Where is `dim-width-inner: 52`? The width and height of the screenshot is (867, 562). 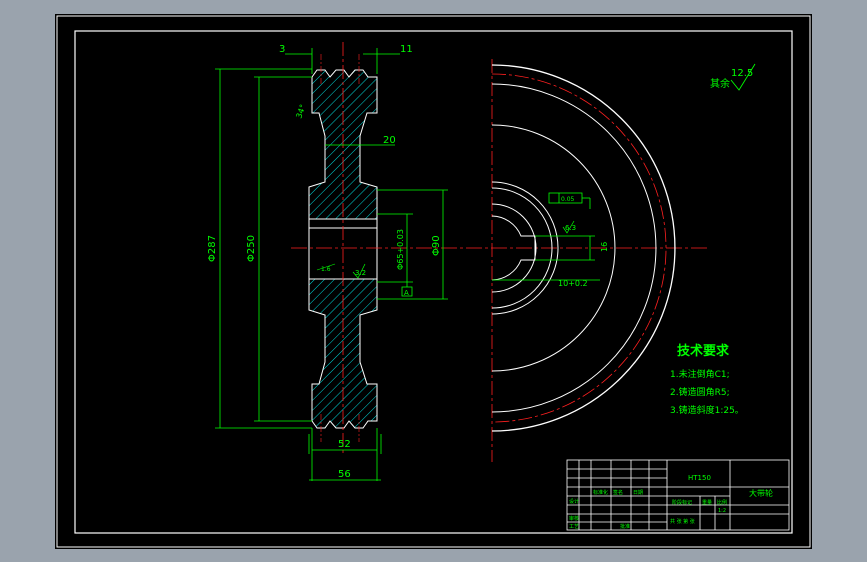 dim-width-inner: 52 is located at coordinates (344, 444).